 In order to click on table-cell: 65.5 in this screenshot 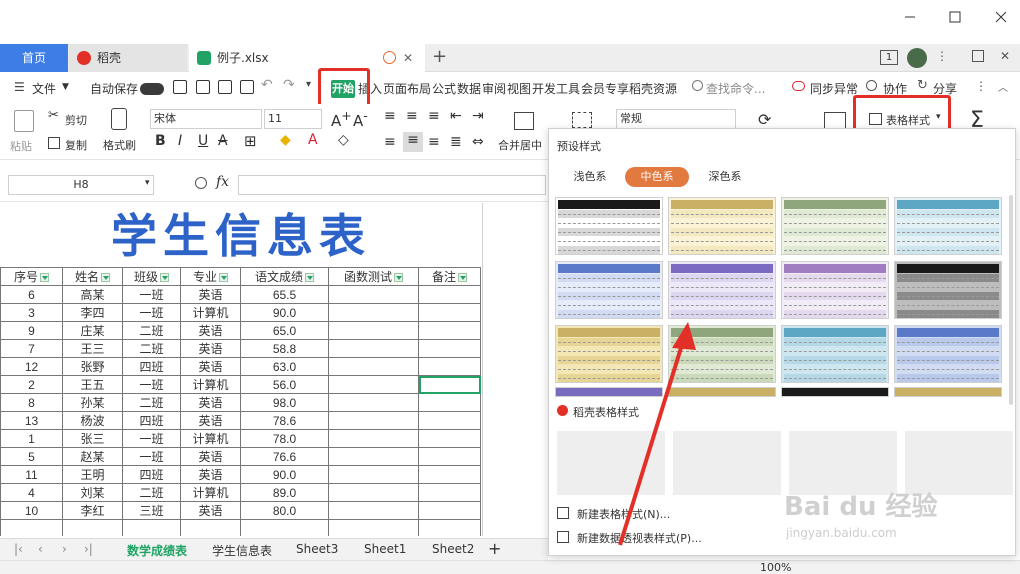, I will do `click(284, 294)`.